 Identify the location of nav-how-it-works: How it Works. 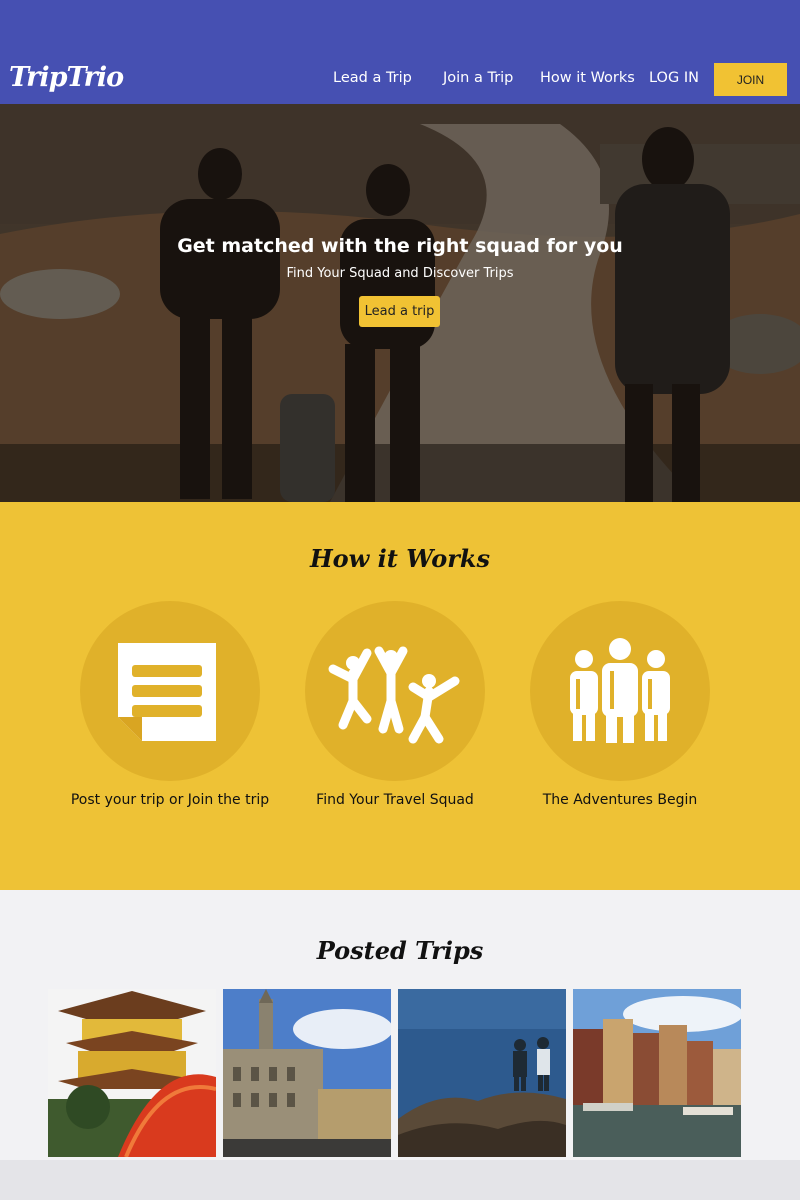
(587, 78).